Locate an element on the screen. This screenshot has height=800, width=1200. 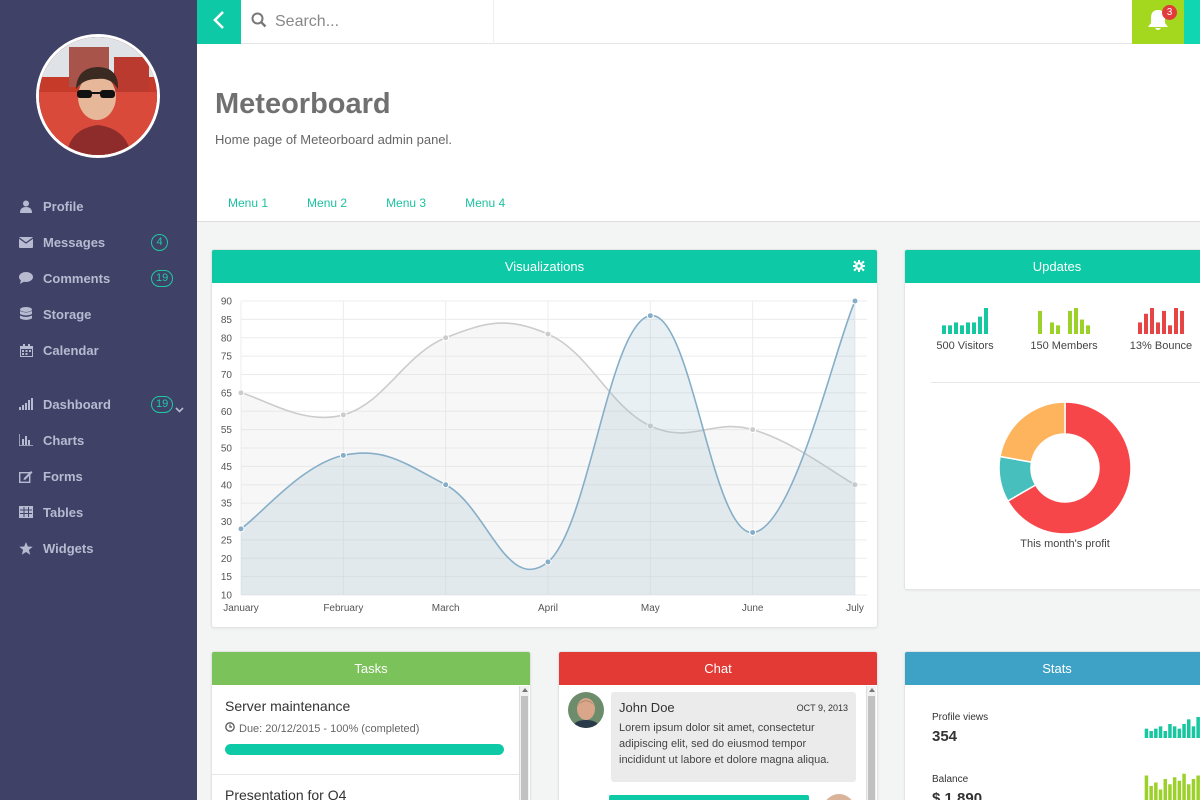
sidebar-item-label: Comments is located at coordinates (77, 278).